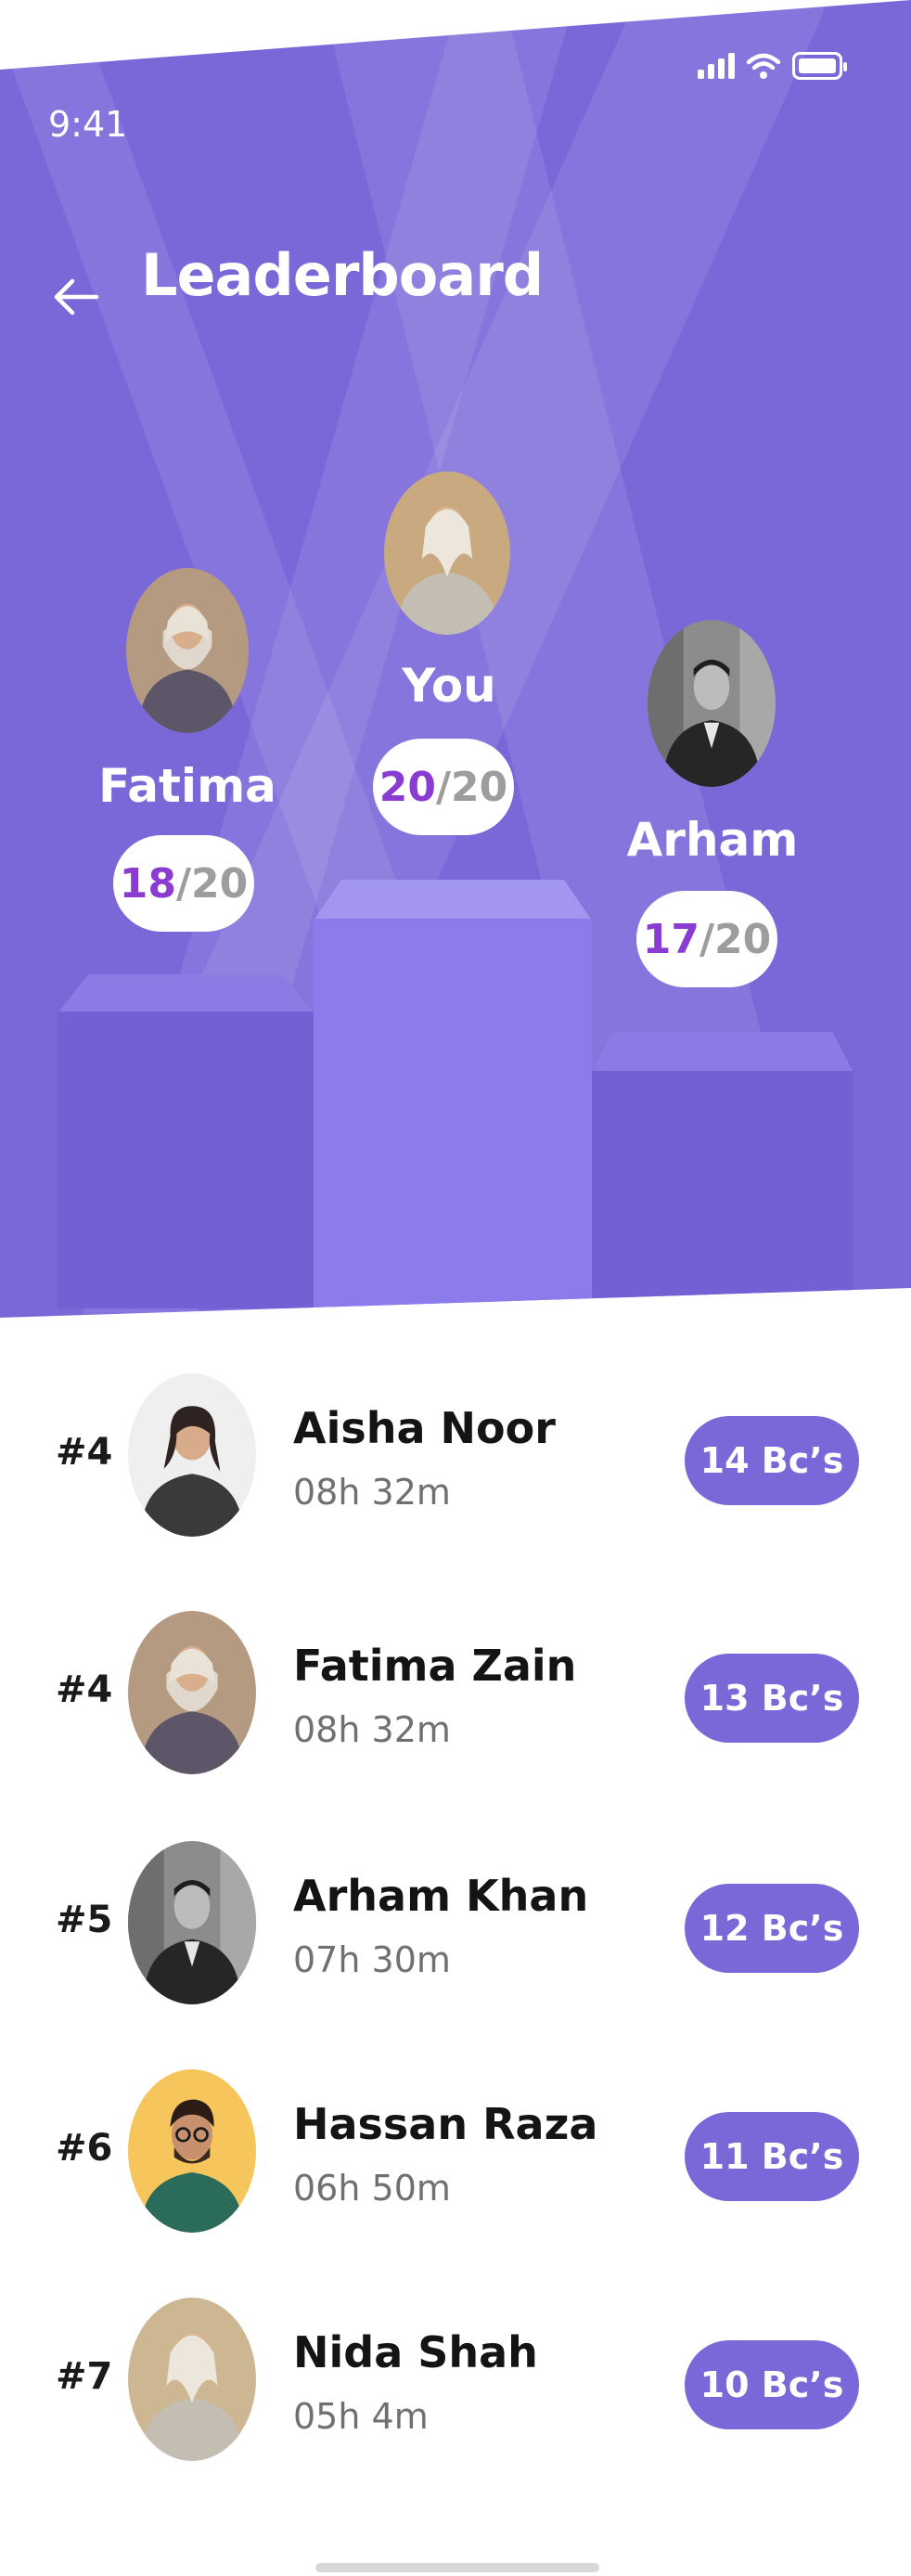  What do you see at coordinates (76, 297) in the screenshot?
I see `arrow-left-icon` at bounding box center [76, 297].